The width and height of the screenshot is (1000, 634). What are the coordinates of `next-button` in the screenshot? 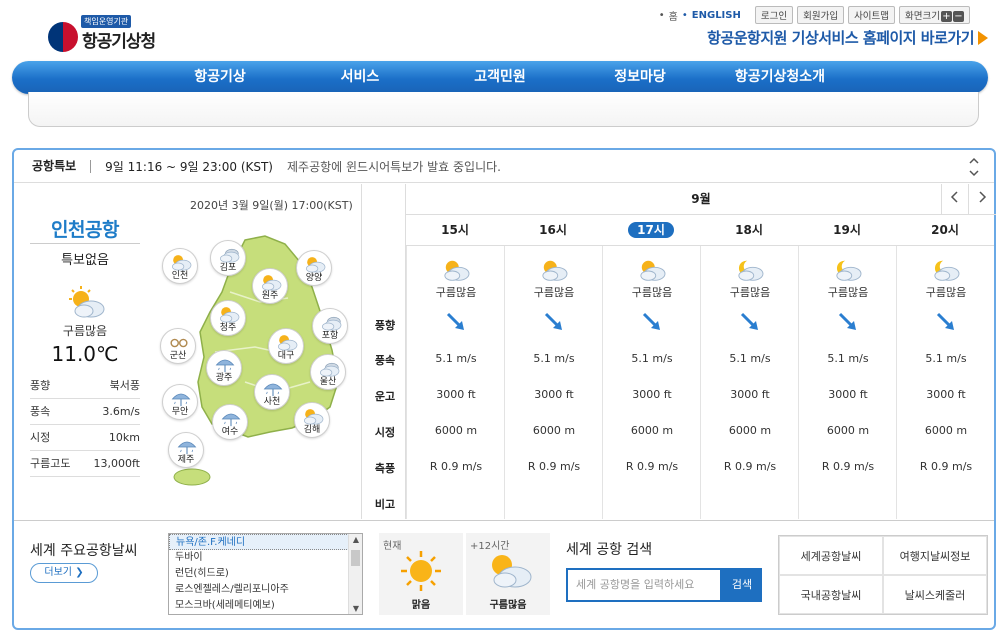 It's located at (981, 199).